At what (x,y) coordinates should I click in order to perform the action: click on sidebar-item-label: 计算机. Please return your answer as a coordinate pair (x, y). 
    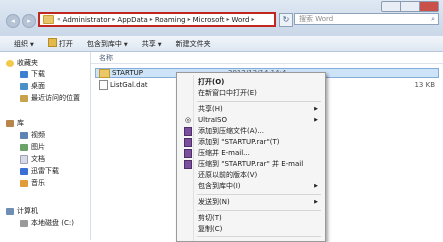
    Looking at the image, I should click on (27, 211).